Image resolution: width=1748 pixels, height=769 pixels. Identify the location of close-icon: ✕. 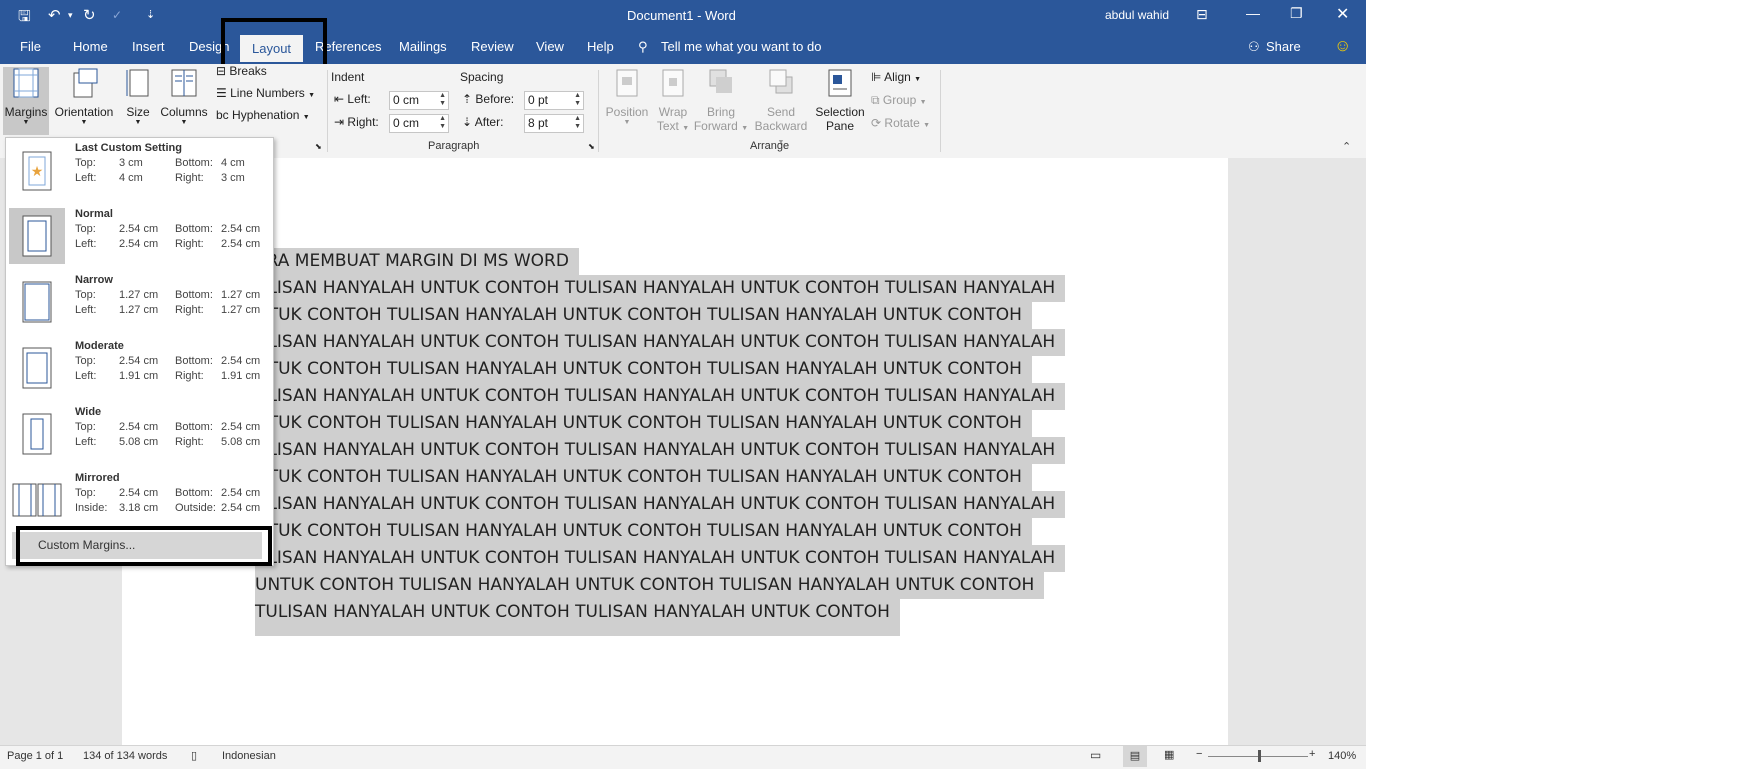
(1342, 14).